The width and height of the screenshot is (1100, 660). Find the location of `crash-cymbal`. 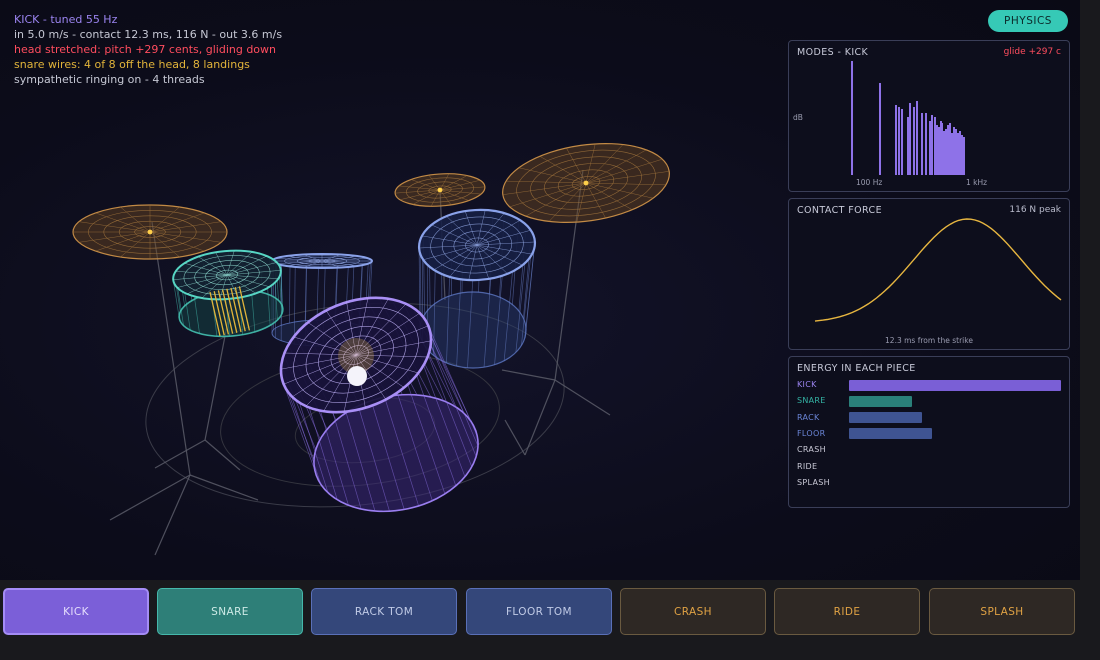

crash-cymbal is located at coordinates (150, 232).